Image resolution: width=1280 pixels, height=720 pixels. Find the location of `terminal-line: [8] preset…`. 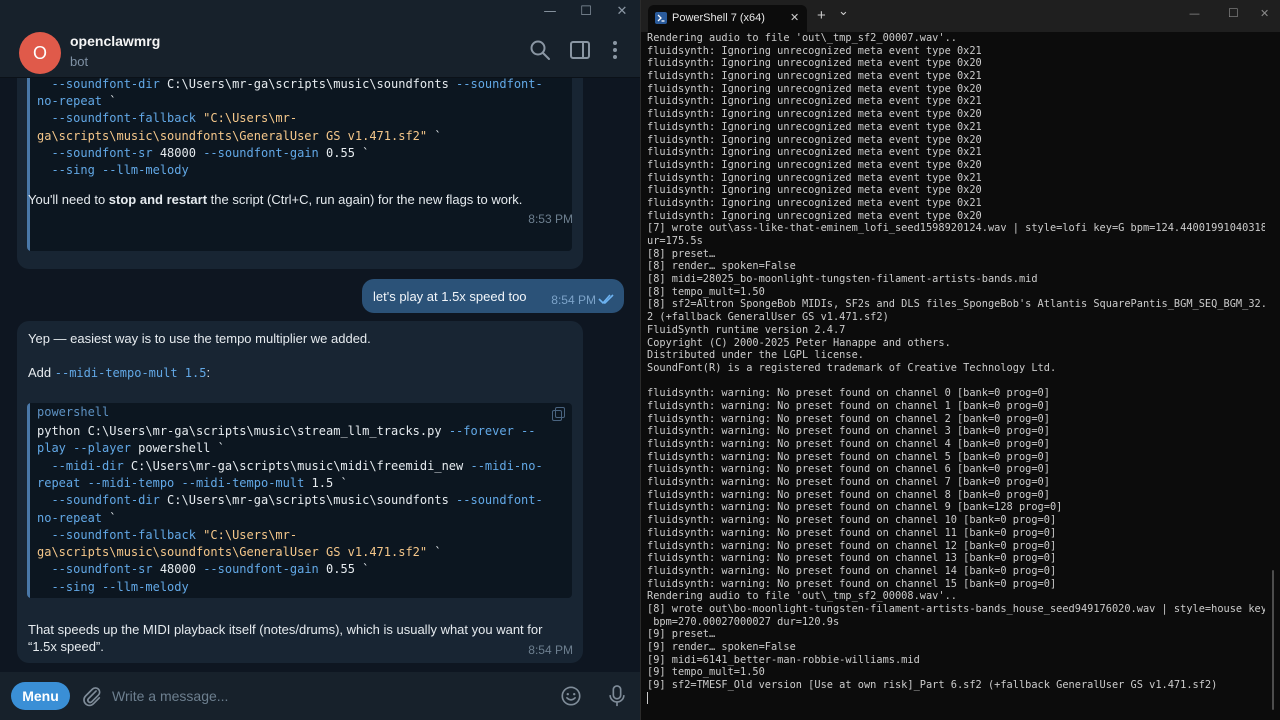

terminal-line: [8] preset… is located at coordinates (681, 253).